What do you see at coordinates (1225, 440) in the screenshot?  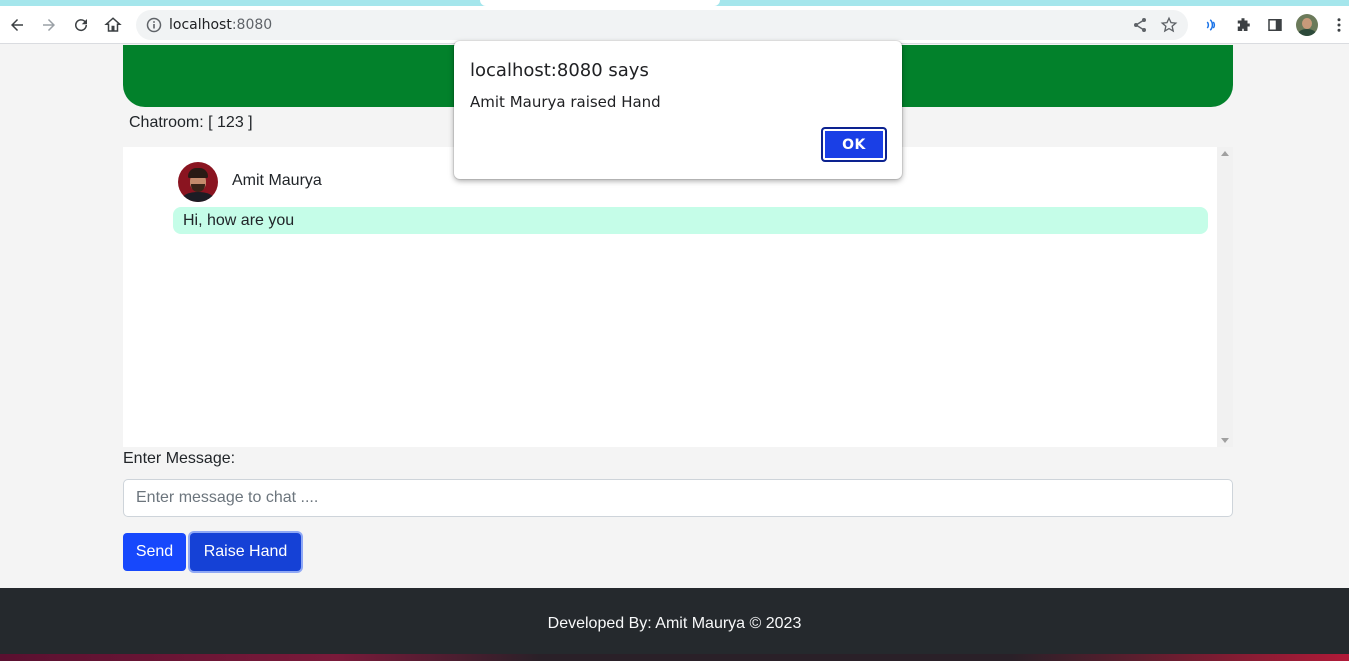 I see `scroll-down-arrow` at bounding box center [1225, 440].